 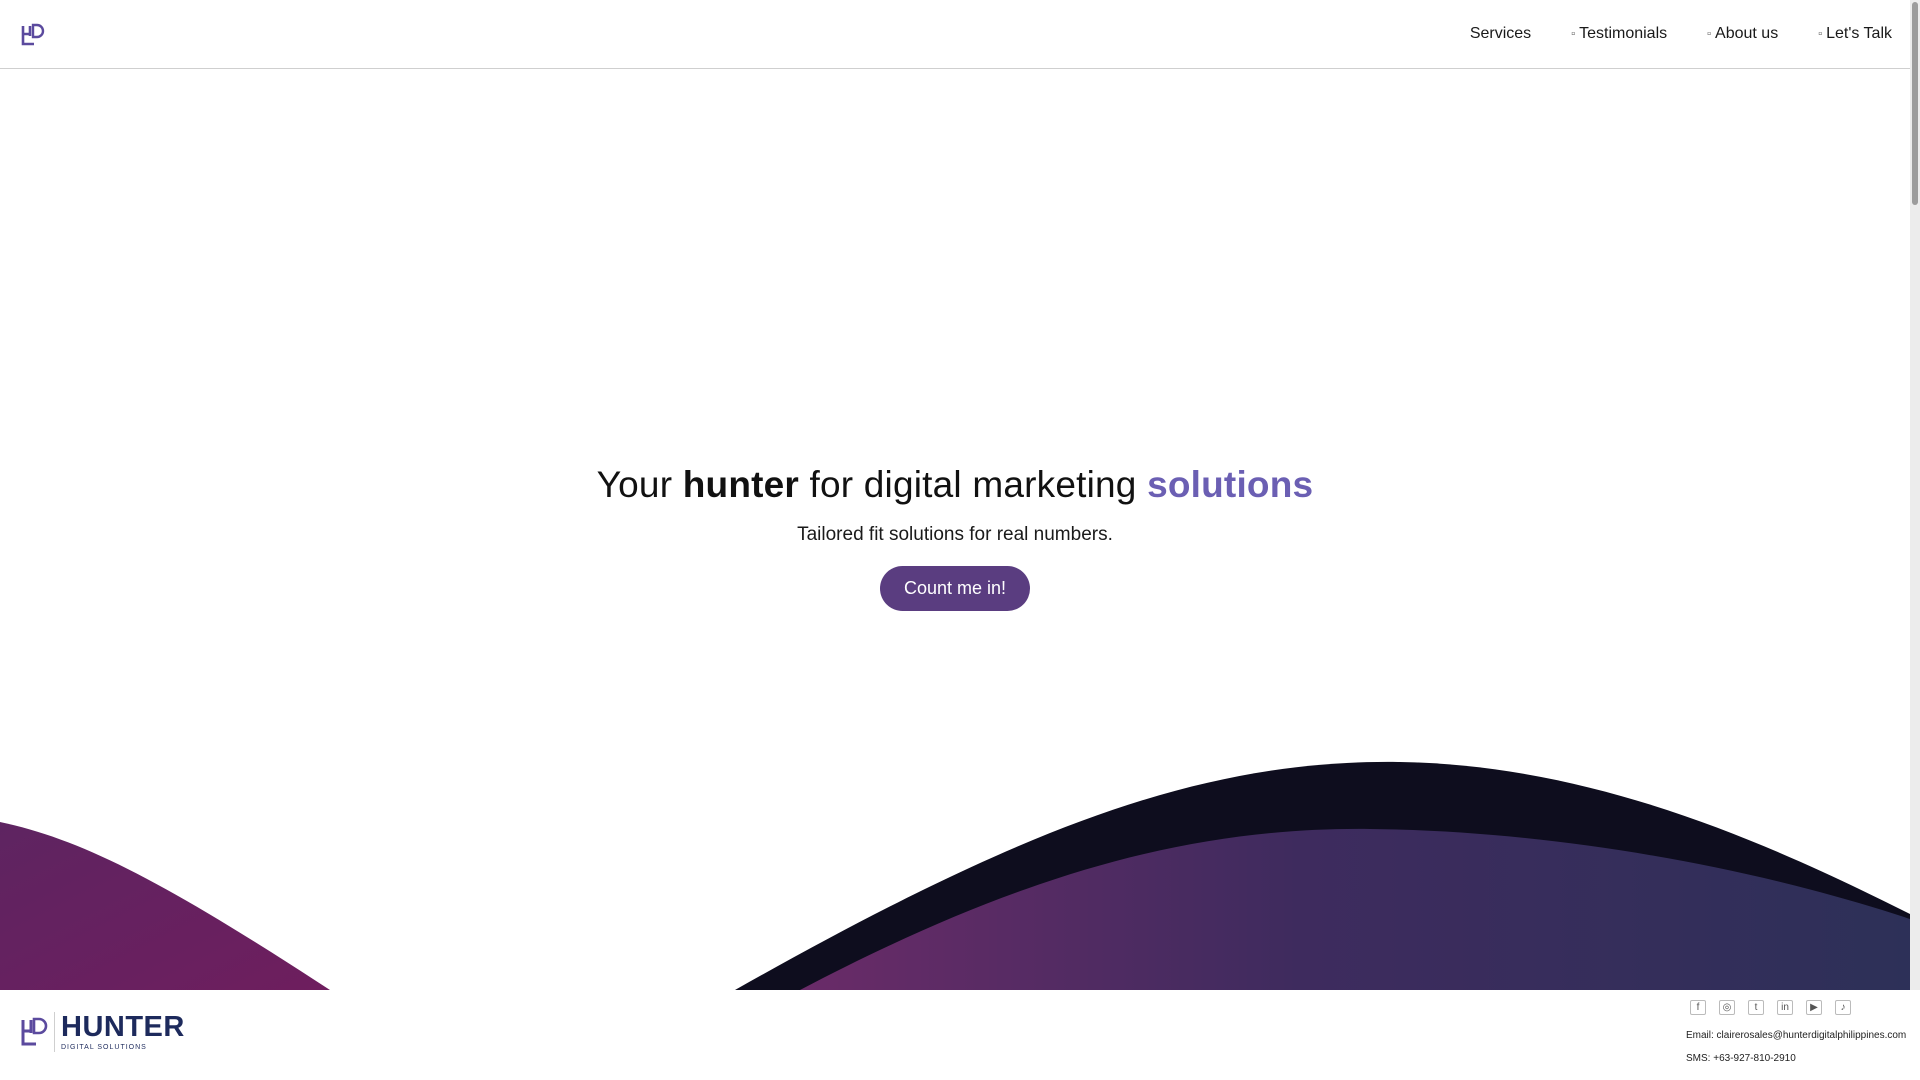 What do you see at coordinates (1573, 34) in the screenshot?
I see `testimonials-icon: ▫` at bounding box center [1573, 34].